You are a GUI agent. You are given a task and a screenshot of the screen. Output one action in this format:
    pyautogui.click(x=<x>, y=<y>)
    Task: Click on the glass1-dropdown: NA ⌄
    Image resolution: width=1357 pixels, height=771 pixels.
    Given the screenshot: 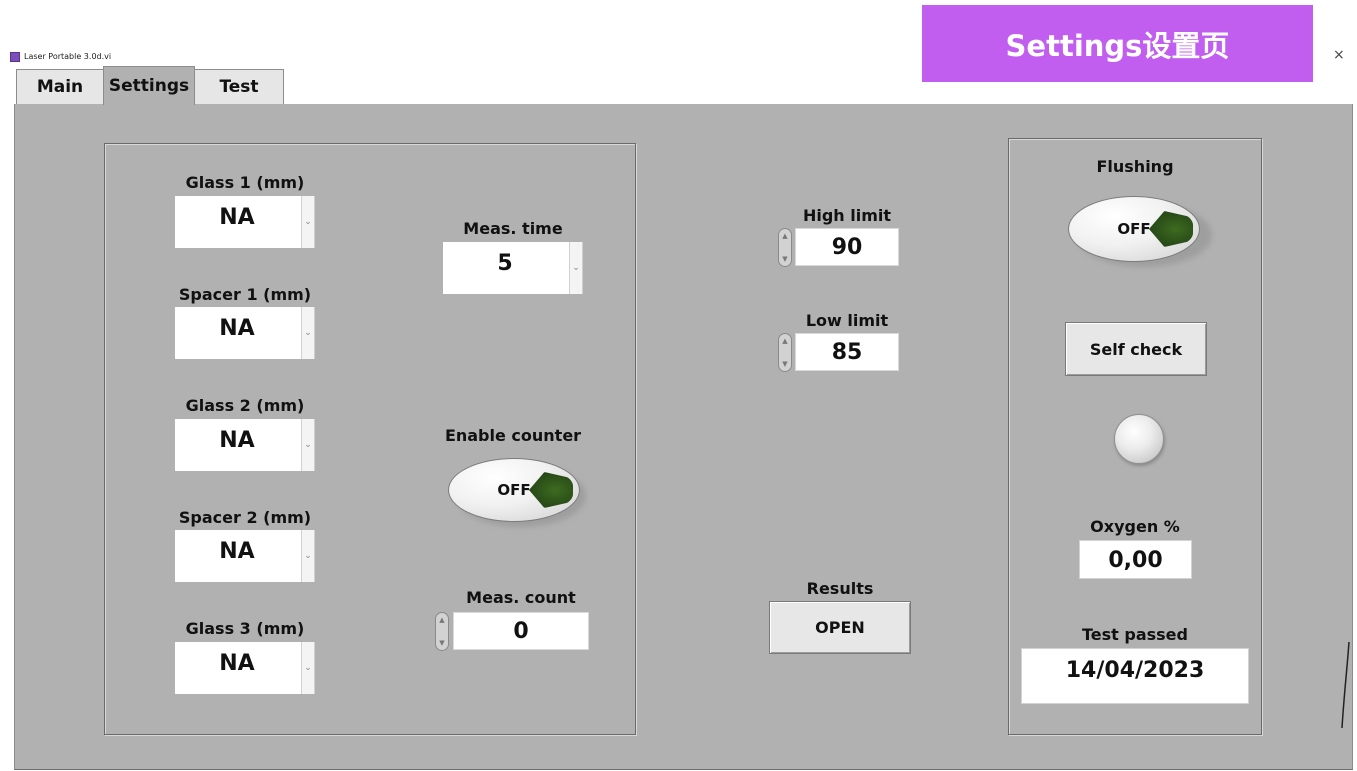 What is the action you would take?
    pyautogui.click(x=245, y=222)
    